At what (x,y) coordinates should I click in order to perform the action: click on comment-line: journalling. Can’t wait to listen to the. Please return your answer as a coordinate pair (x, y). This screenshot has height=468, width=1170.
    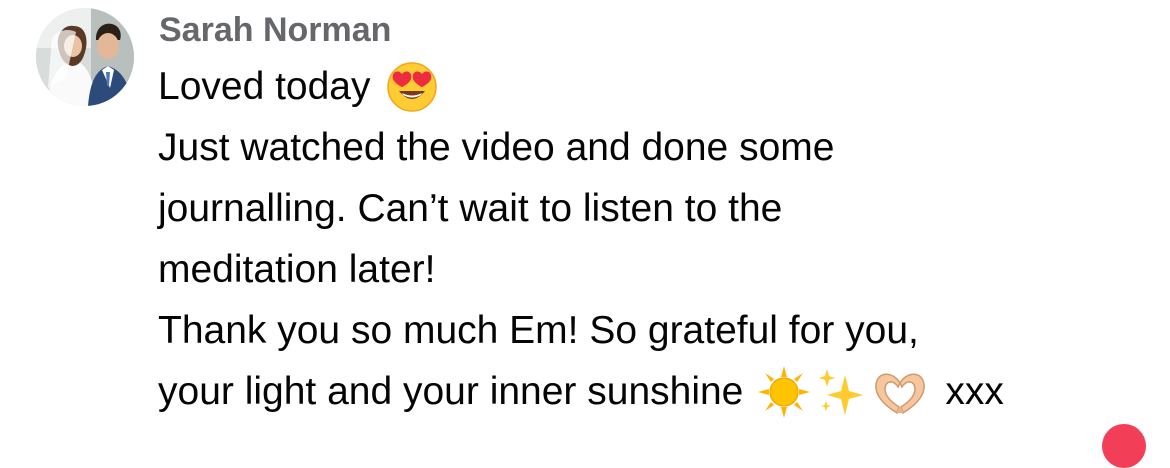
    Looking at the image, I should click on (658, 208).